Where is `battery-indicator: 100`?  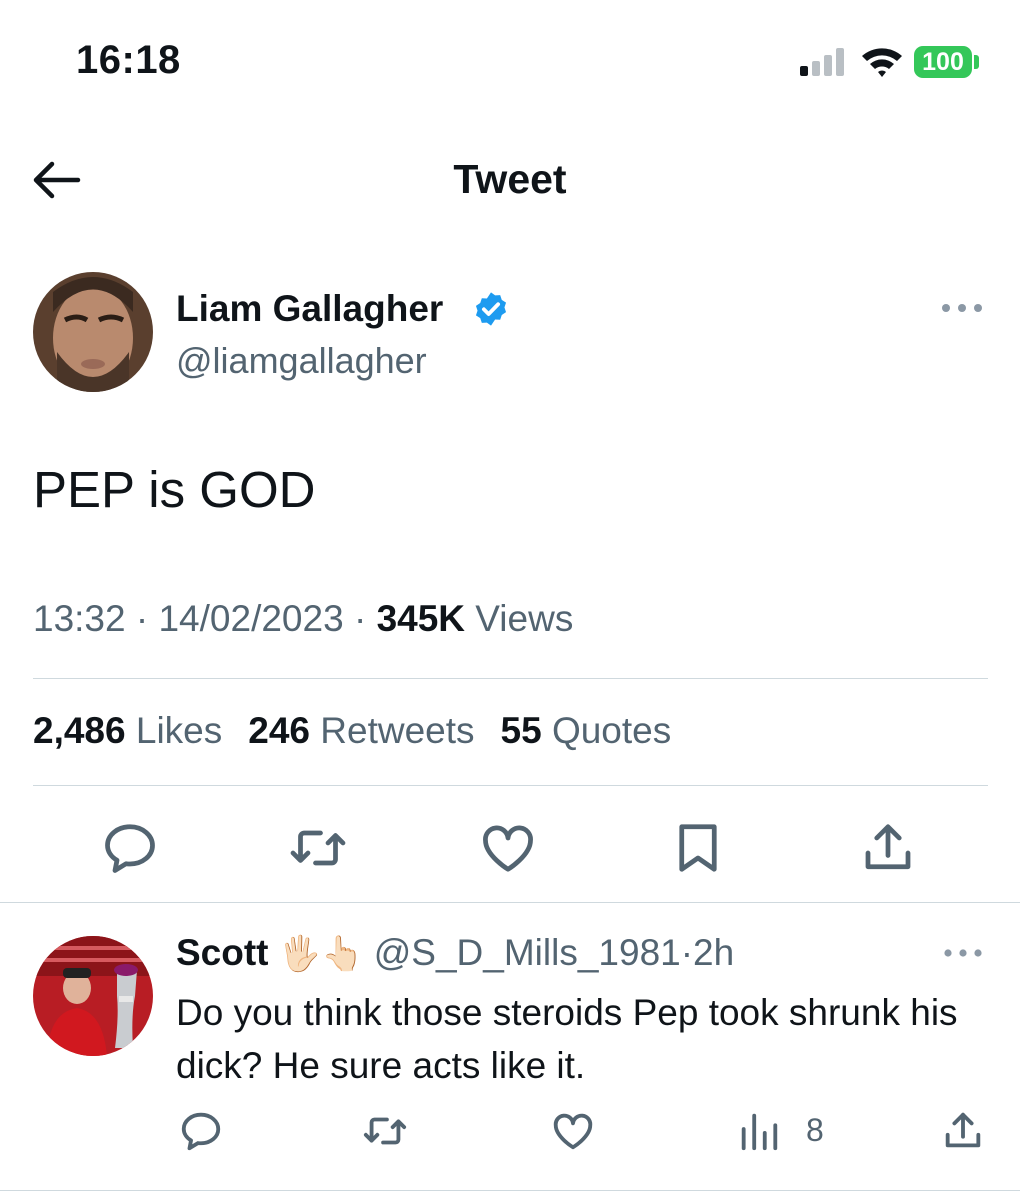 battery-indicator: 100 is located at coordinates (943, 62).